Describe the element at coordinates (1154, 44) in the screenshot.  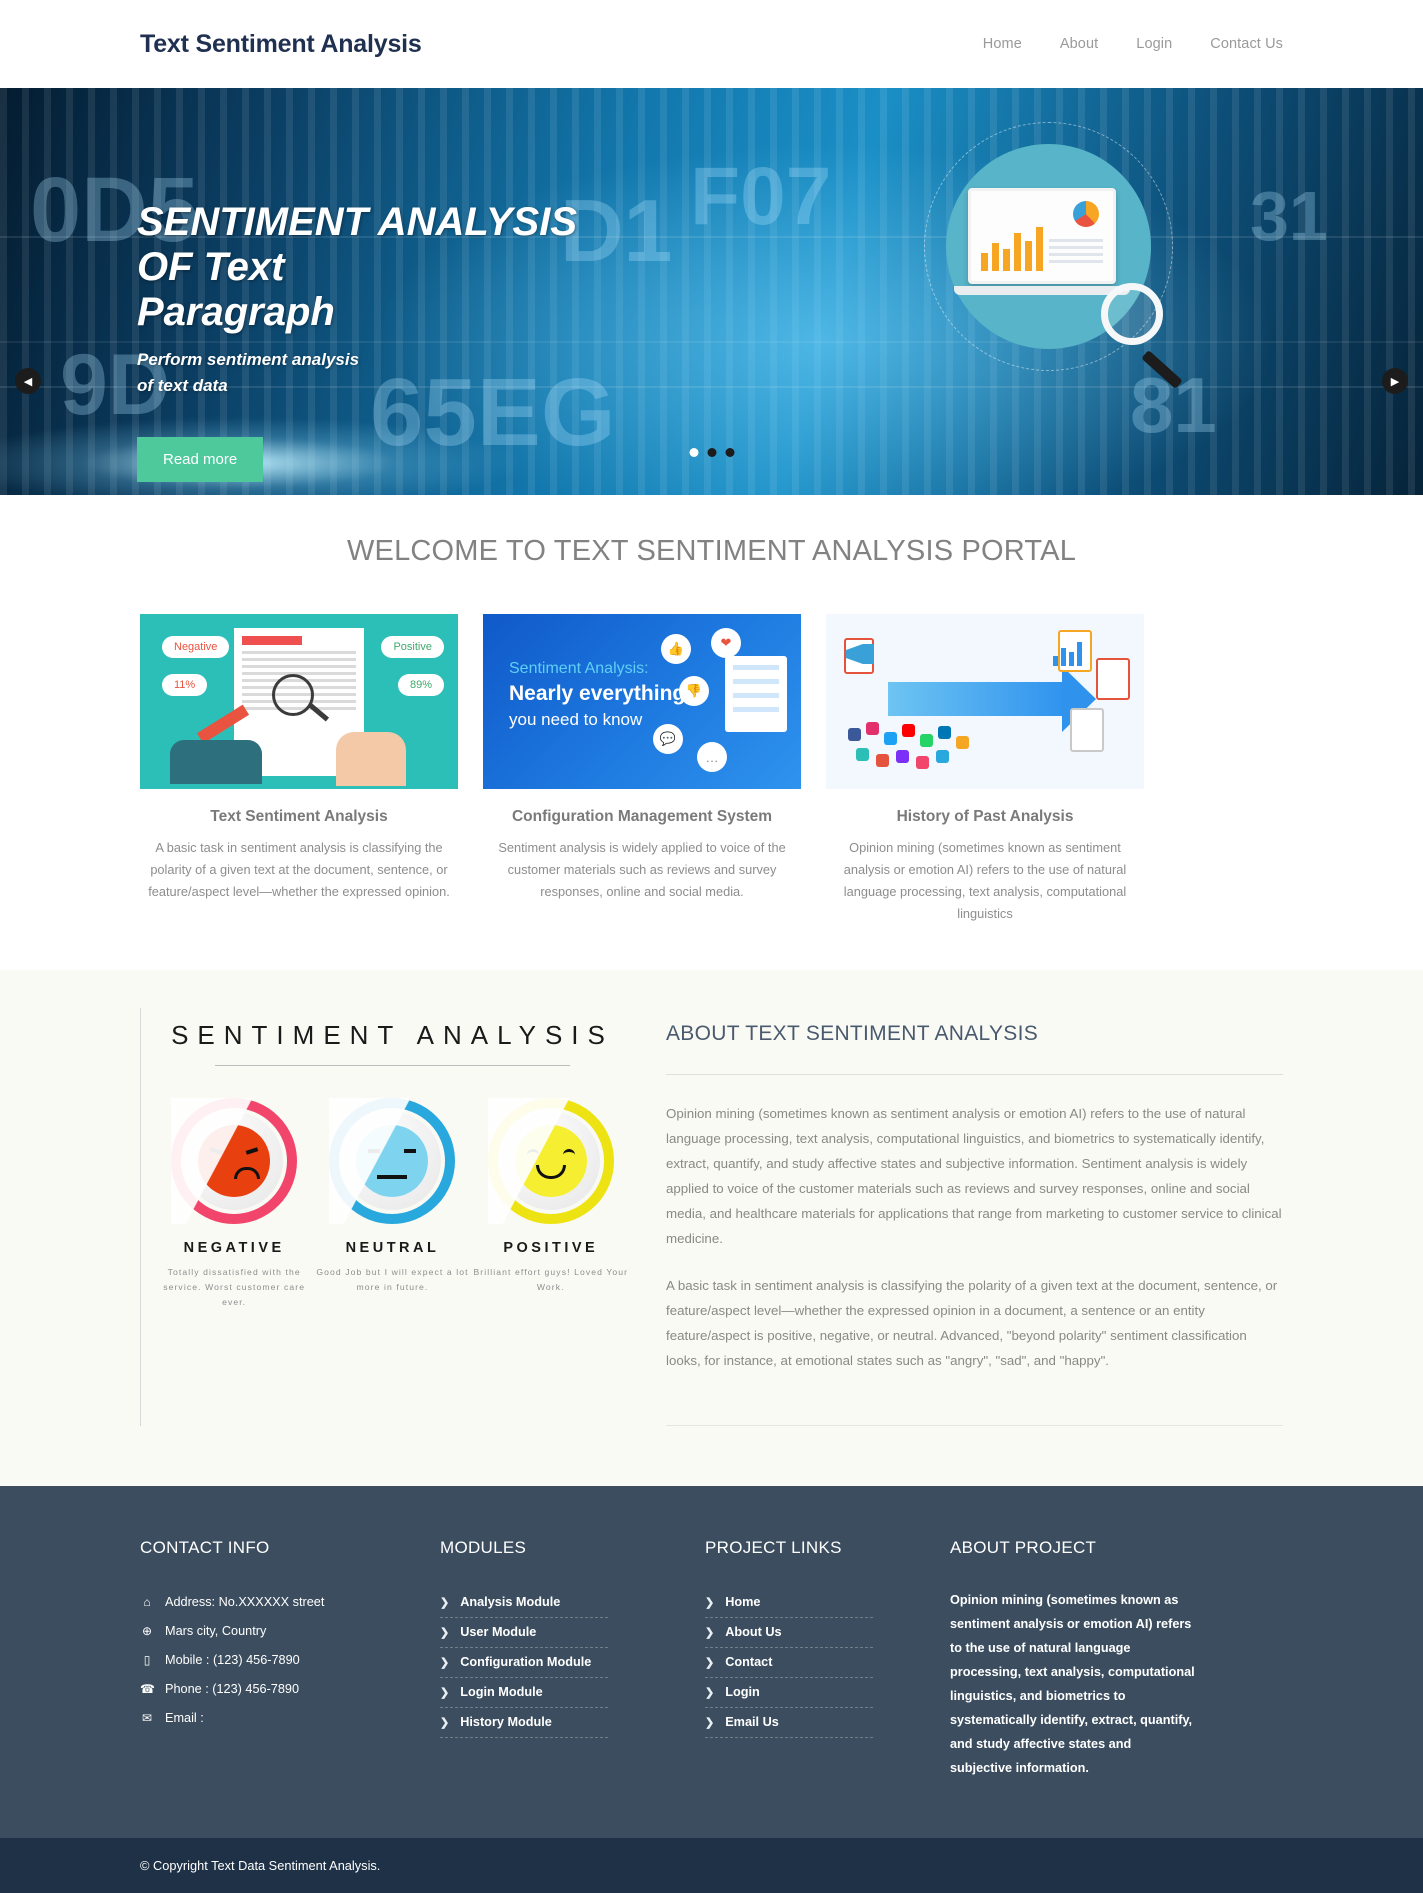
I see `nav-item-login: Login` at that location.